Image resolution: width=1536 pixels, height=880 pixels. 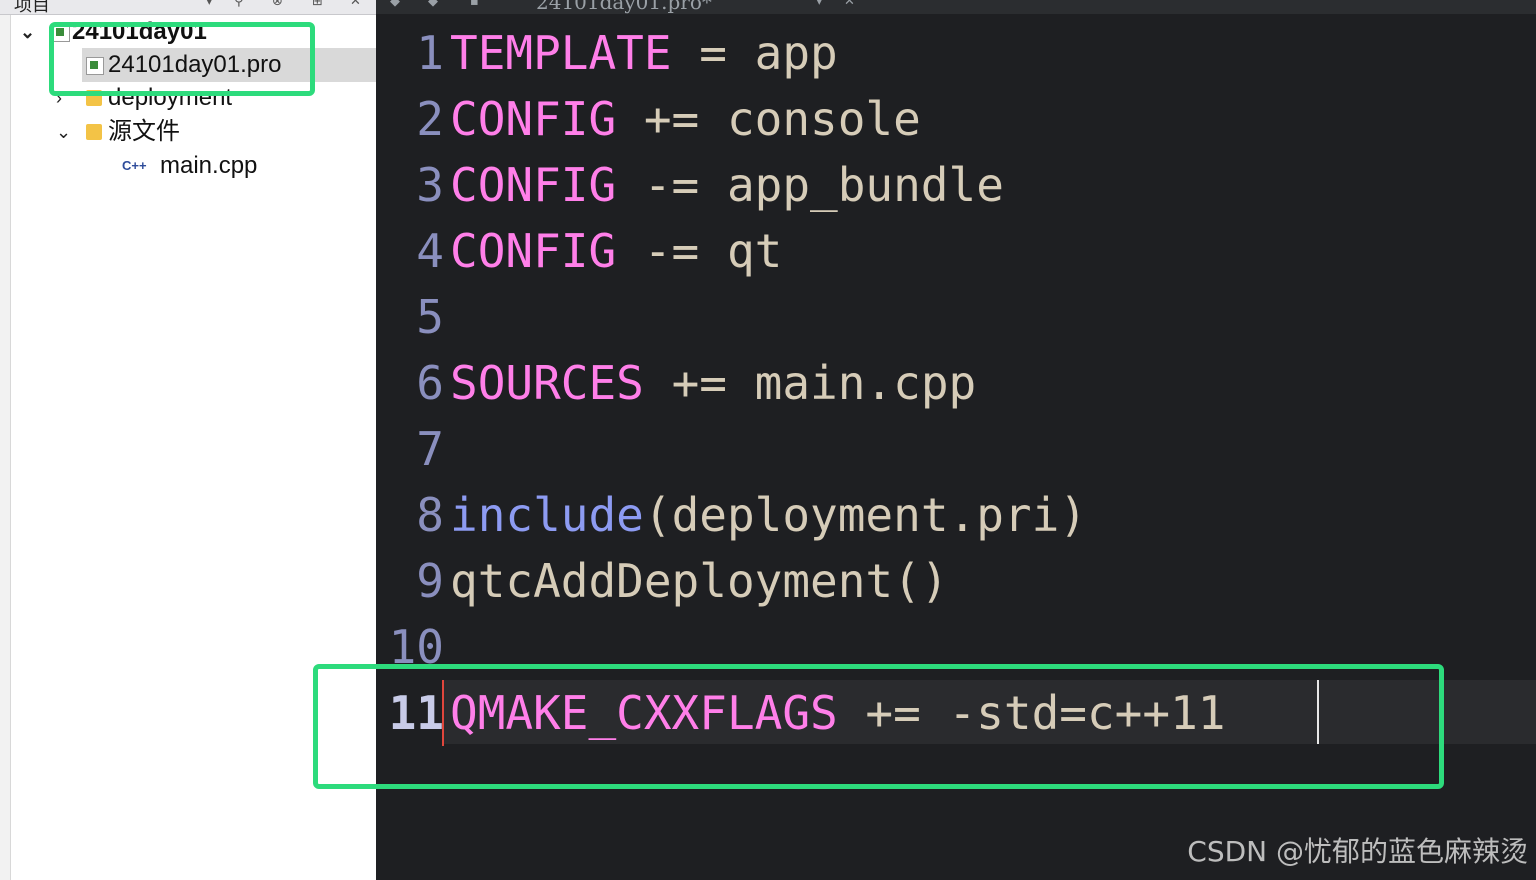 What do you see at coordinates (433, 4) in the screenshot?
I see `forward-arrow-icon: ◆` at bounding box center [433, 4].